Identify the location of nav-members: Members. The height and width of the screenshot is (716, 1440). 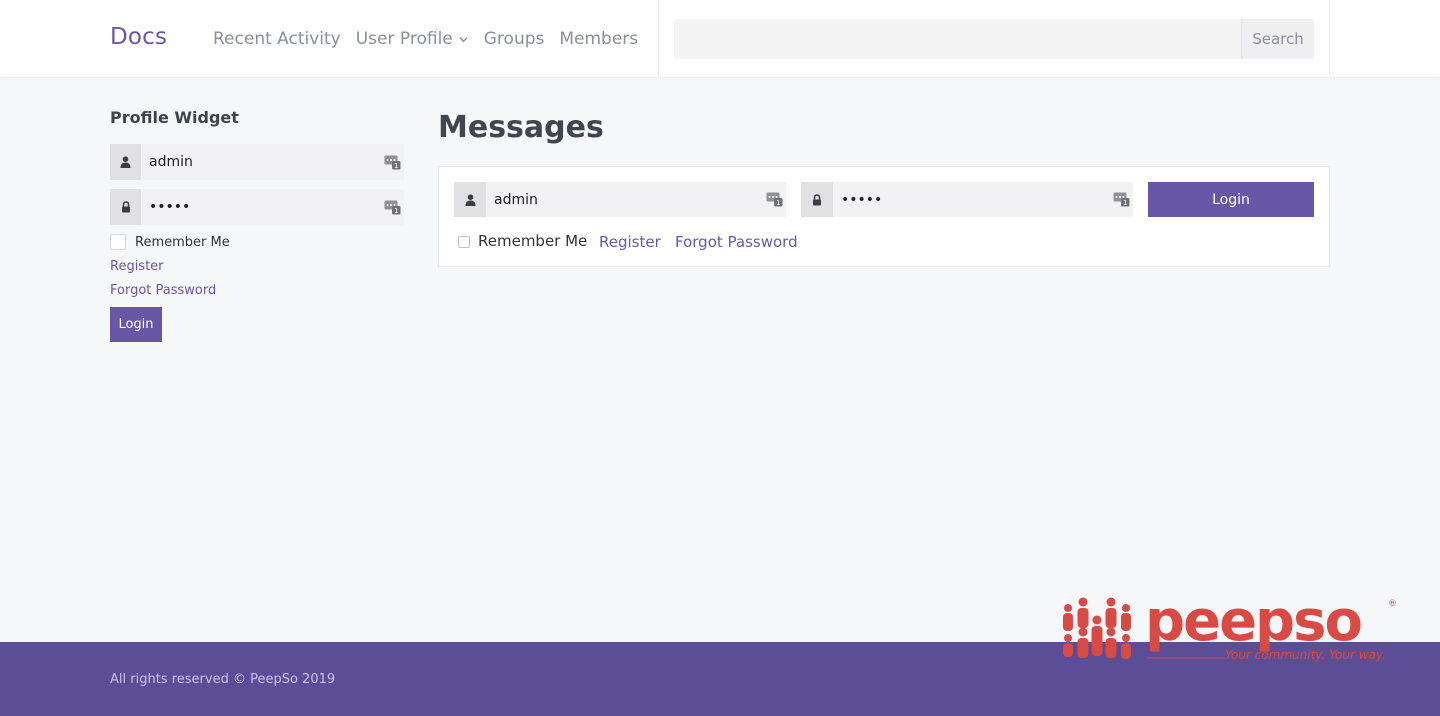
(598, 39).